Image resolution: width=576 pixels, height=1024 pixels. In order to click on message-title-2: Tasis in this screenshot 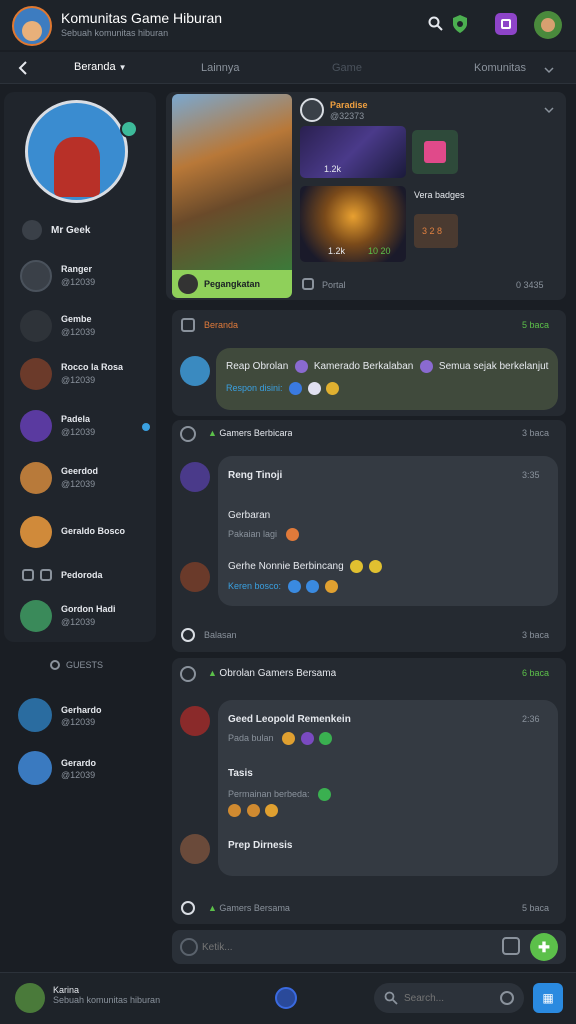, I will do `click(240, 773)`.